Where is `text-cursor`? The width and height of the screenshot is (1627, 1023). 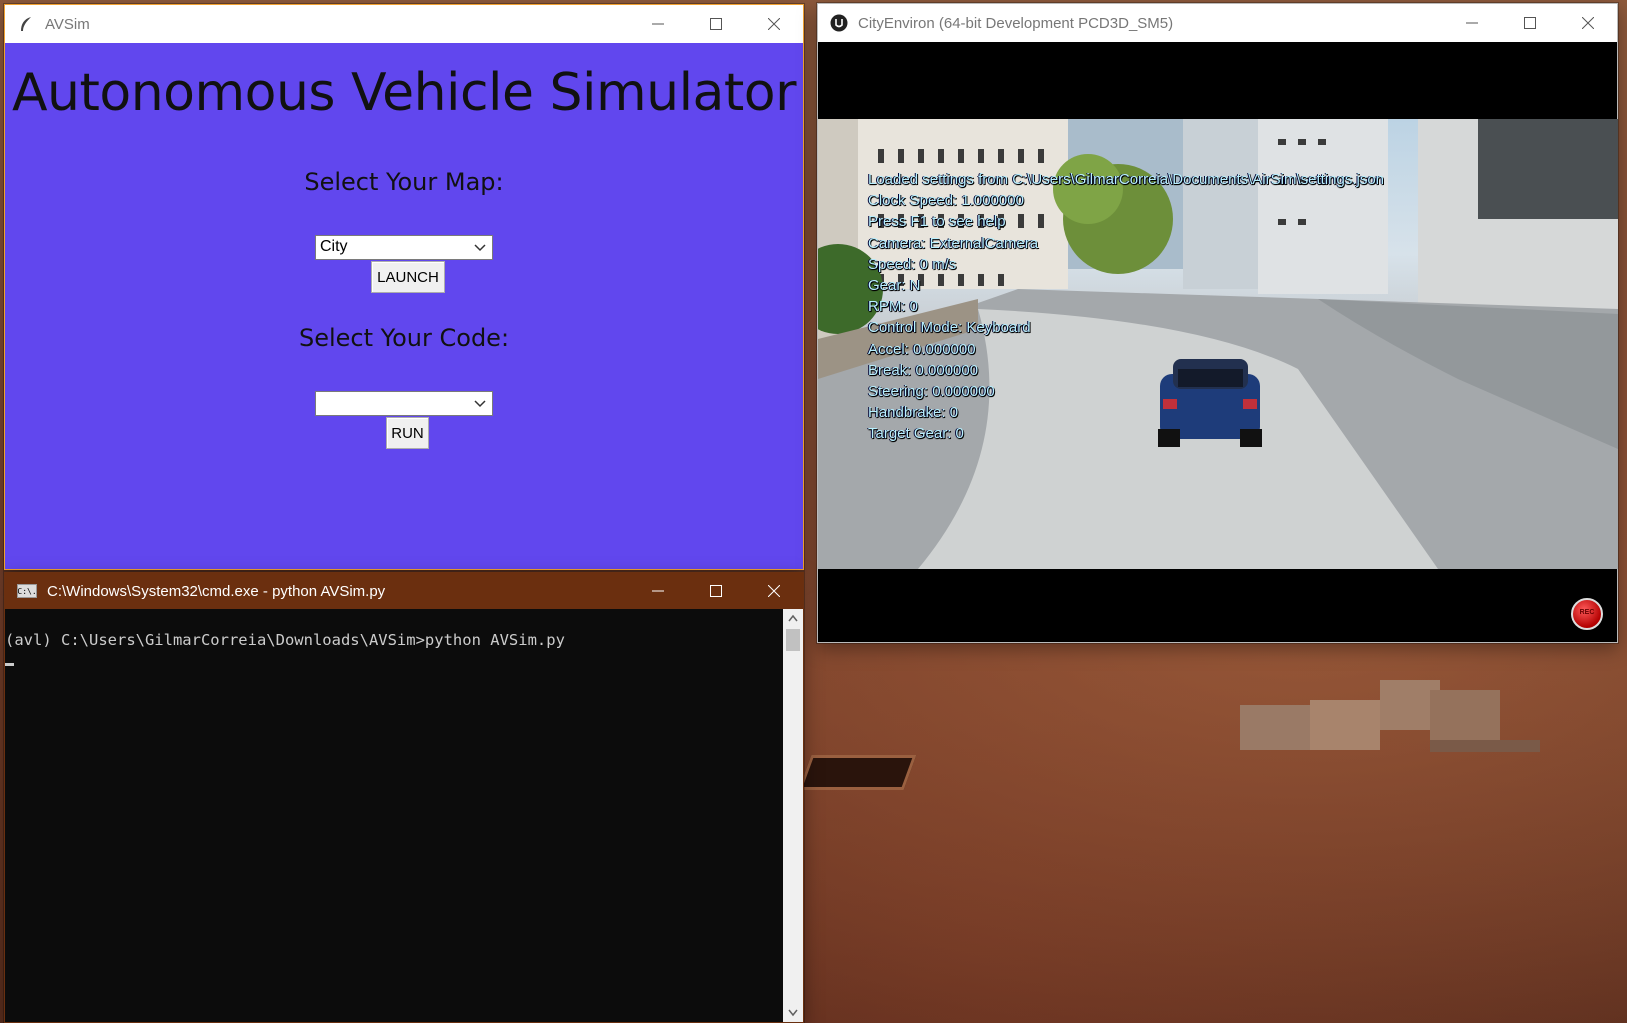
text-cursor is located at coordinates (9, 664).